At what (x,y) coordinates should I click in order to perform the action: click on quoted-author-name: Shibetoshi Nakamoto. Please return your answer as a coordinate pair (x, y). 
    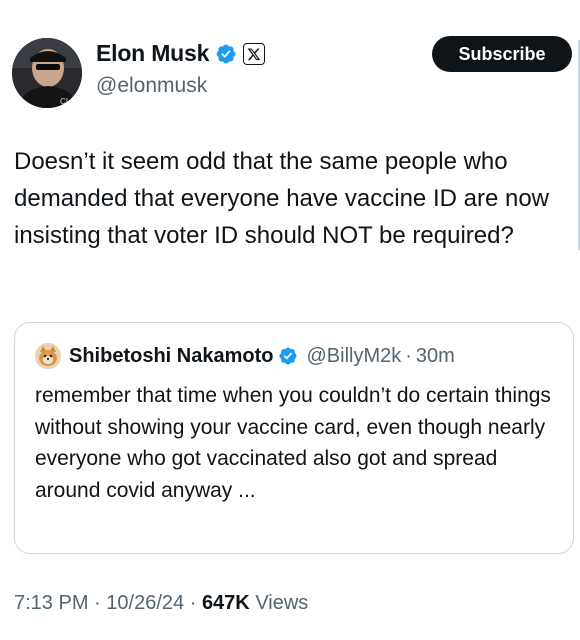
    Looking at the image, I should click on (171, 356).